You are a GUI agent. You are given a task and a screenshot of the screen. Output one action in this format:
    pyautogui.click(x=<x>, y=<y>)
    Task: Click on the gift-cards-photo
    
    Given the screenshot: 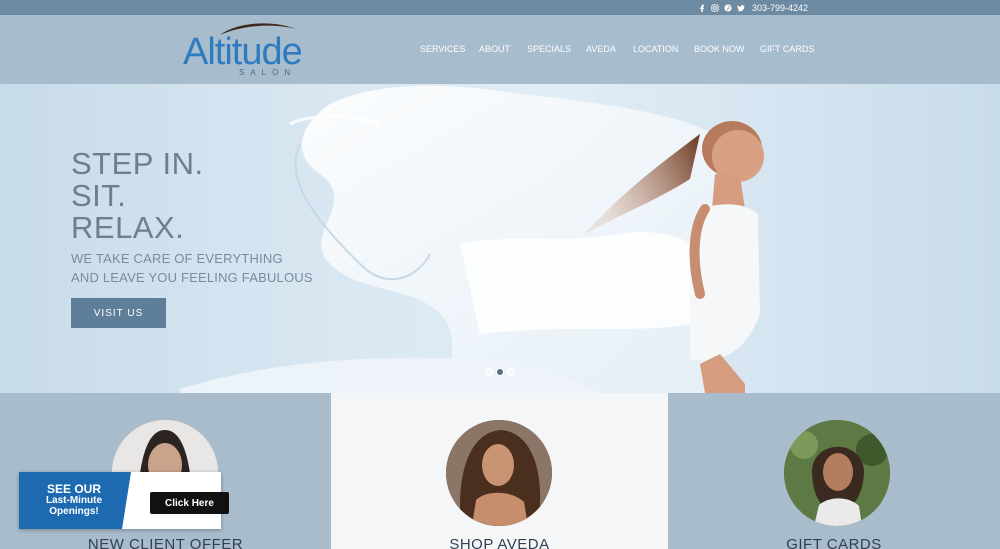 What is the action you would take?
    pyautogui.click(x=837, y=473)
    